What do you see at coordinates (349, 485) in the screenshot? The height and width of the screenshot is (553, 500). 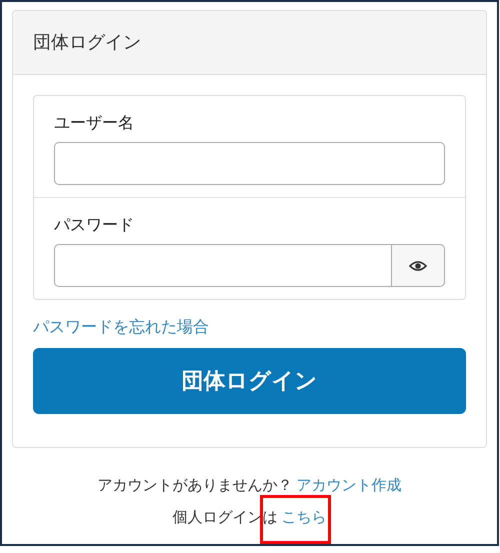 I see `footer-link: アカウント作成` at bounding box center [349, 485].